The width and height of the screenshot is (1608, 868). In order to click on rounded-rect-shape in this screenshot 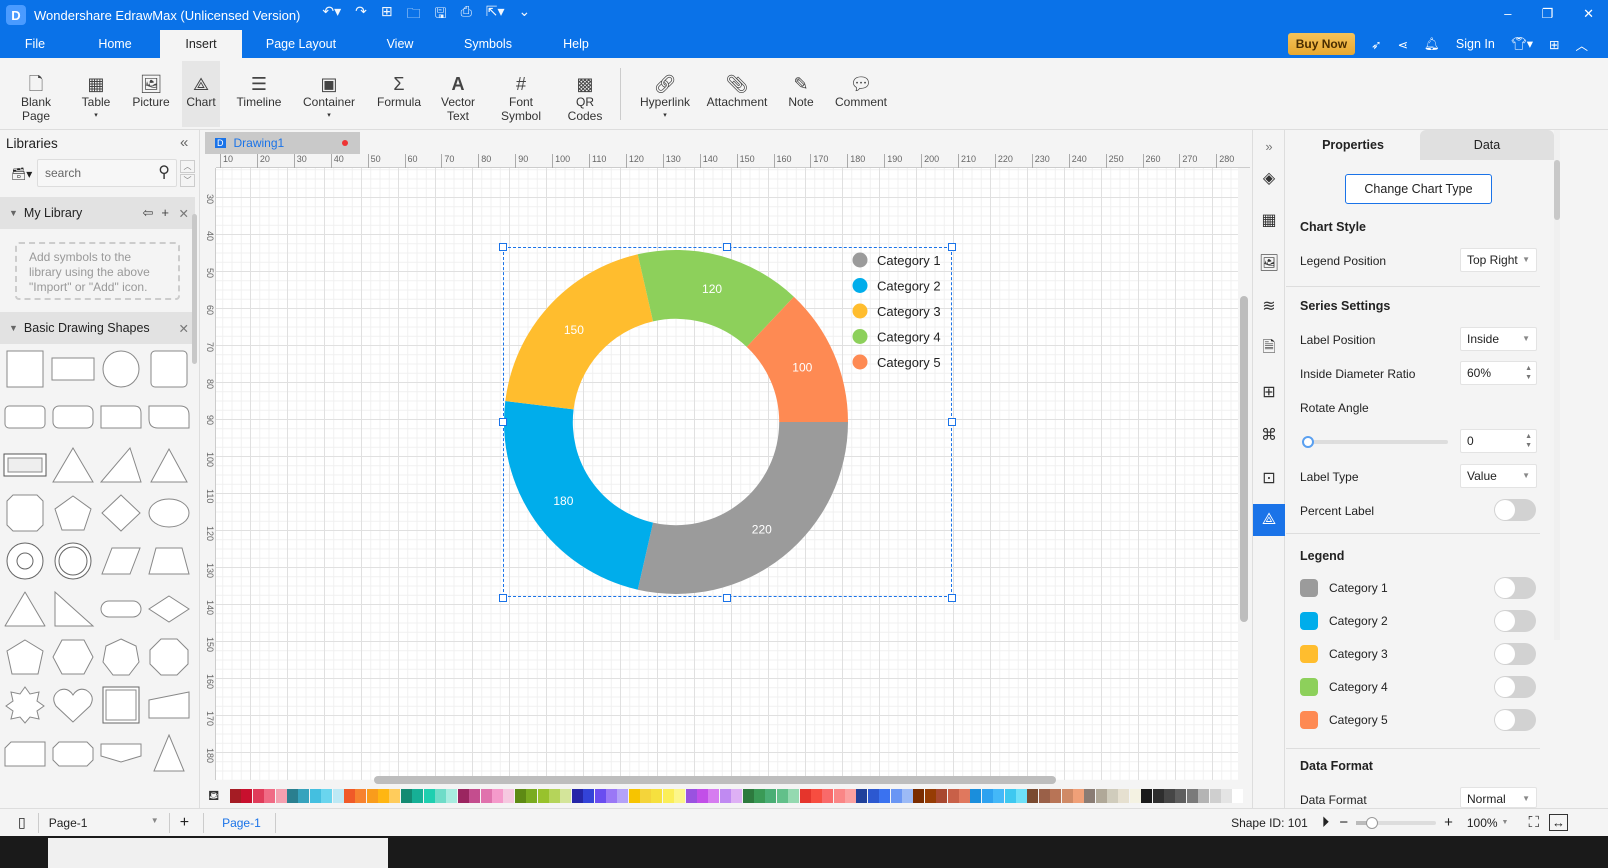, I will do `click(25, 417)`.